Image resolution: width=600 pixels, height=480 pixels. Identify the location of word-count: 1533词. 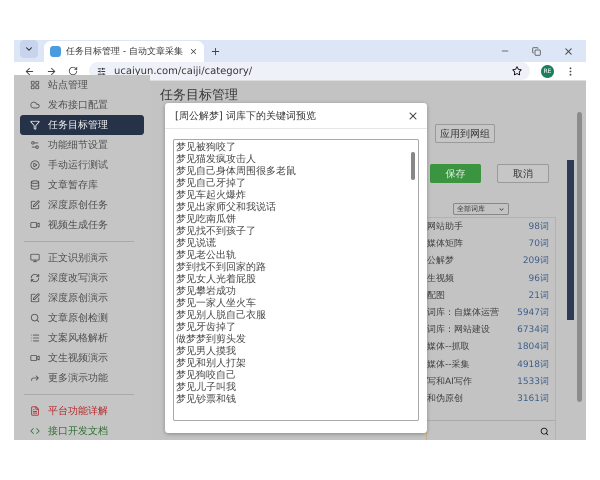
(533, 382).